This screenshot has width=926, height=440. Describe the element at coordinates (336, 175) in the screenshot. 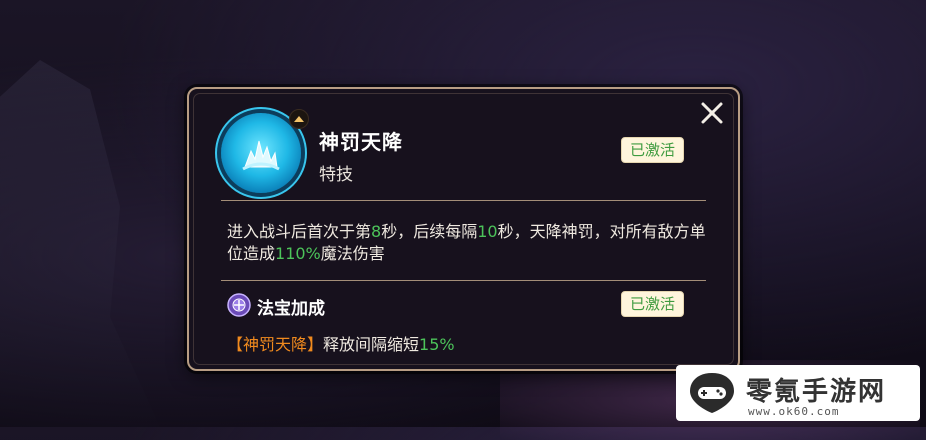

I see `skill-type: 特技` at that location.